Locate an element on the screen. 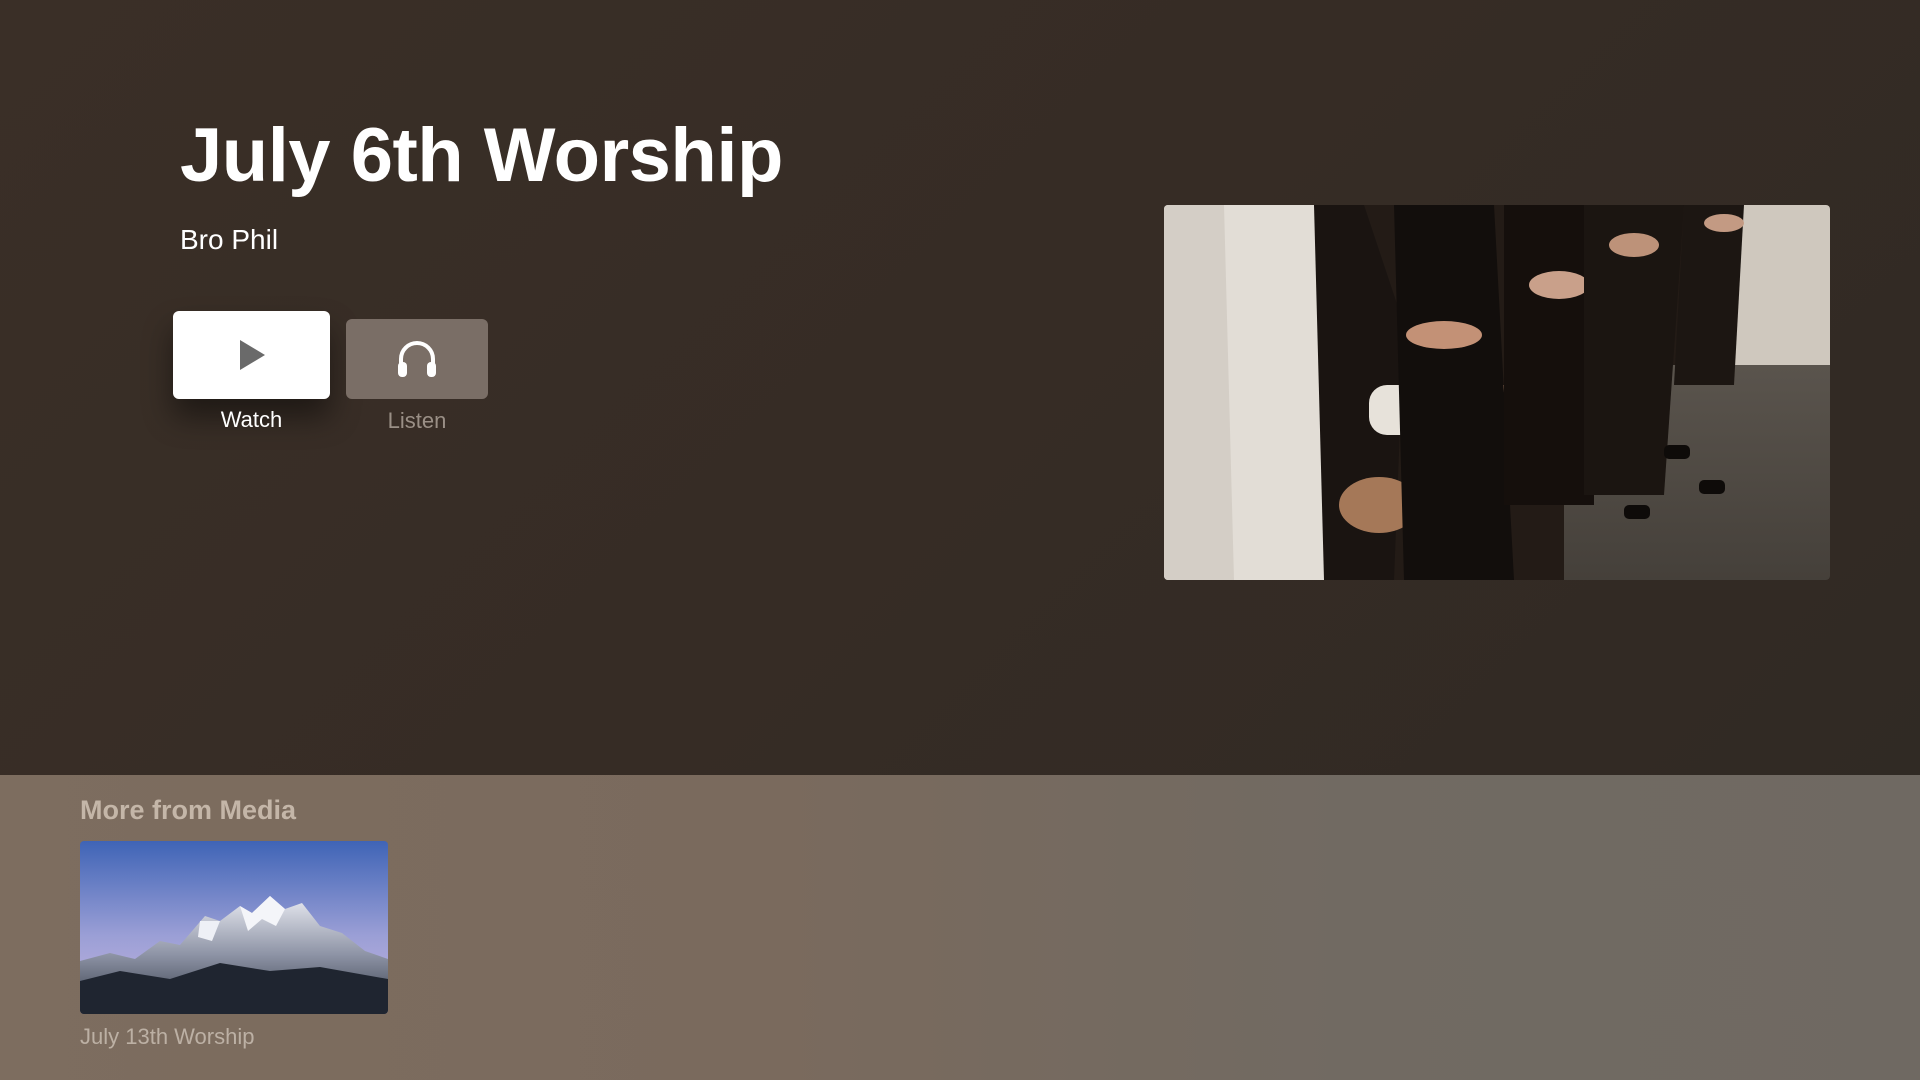  watch-button-tile is located at coordinates (251, 355).